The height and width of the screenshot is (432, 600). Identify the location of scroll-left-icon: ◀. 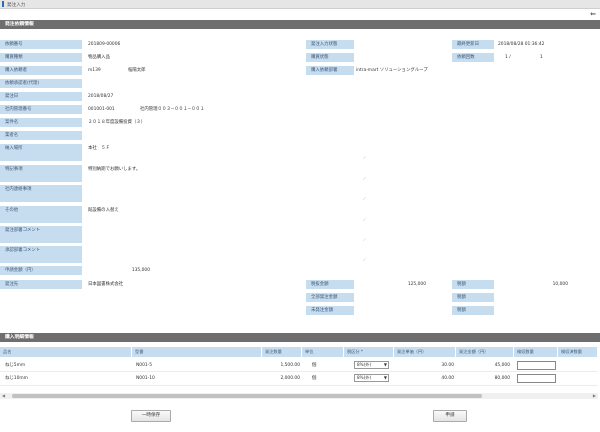
(3, 395).